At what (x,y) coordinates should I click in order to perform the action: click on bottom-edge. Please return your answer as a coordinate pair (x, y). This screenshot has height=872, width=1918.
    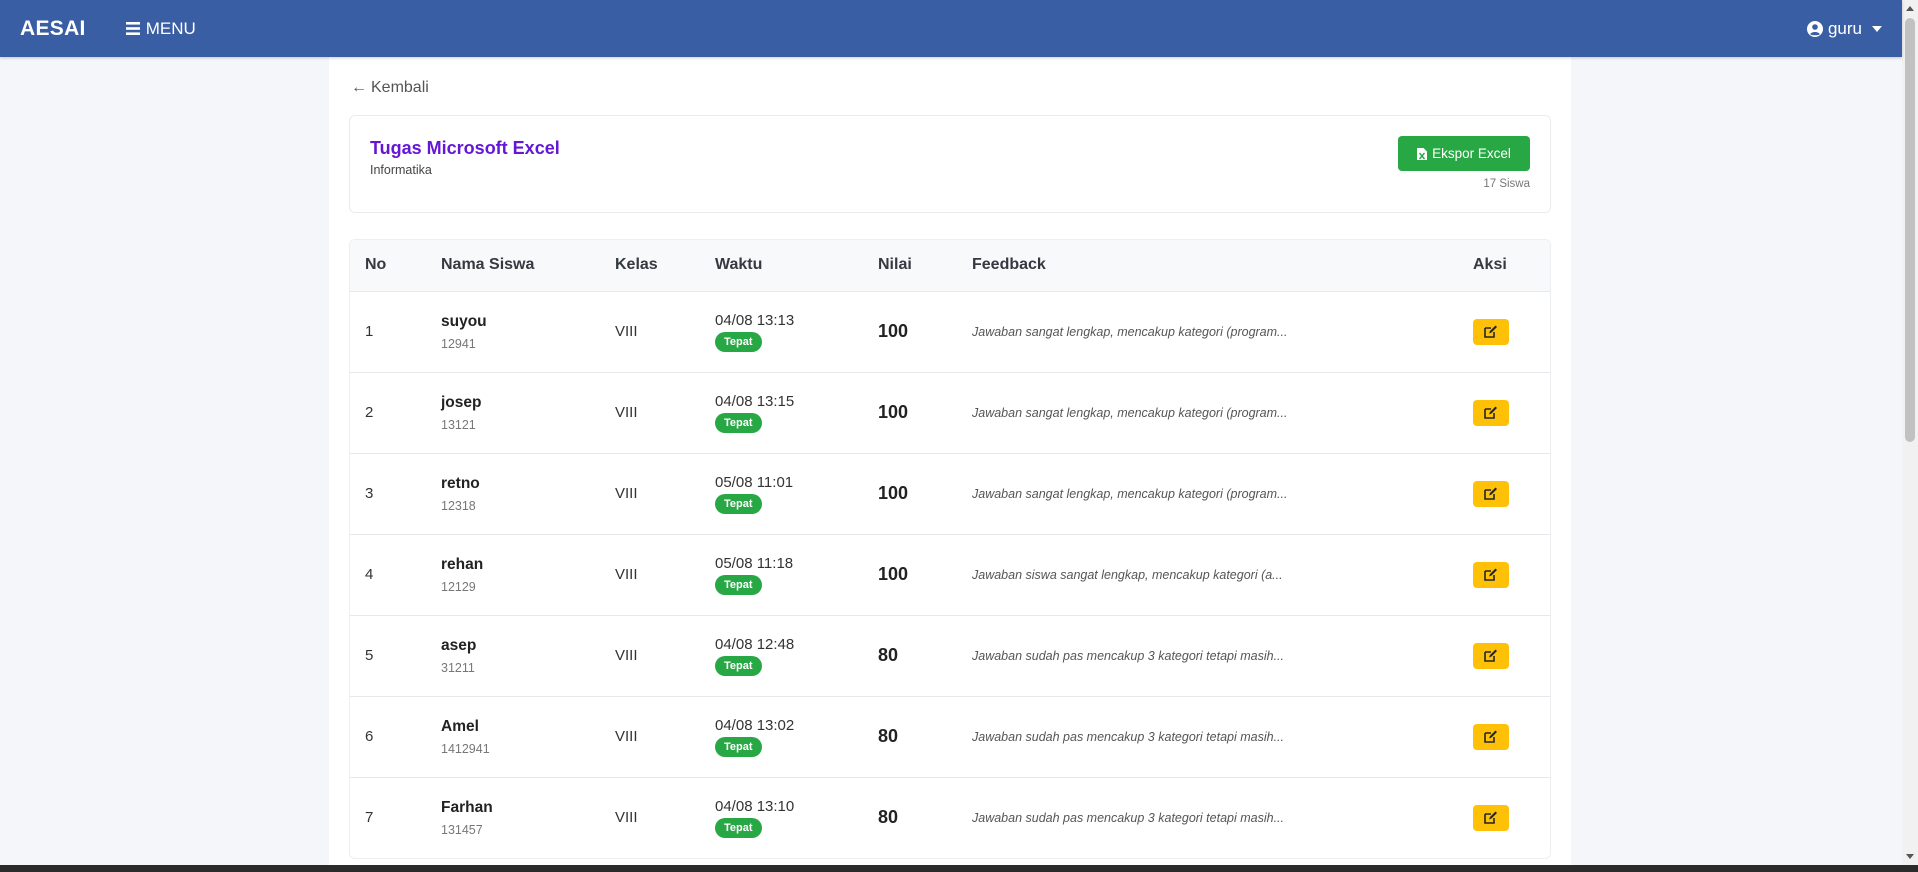
    Looking at the image, I should click on (959, 868).